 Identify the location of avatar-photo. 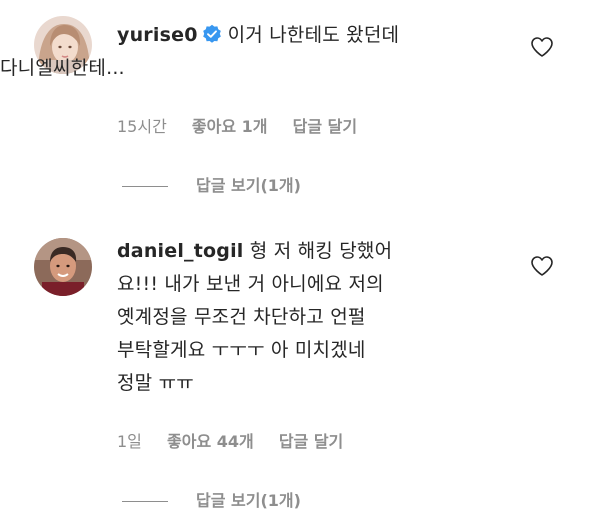
(63, 267).